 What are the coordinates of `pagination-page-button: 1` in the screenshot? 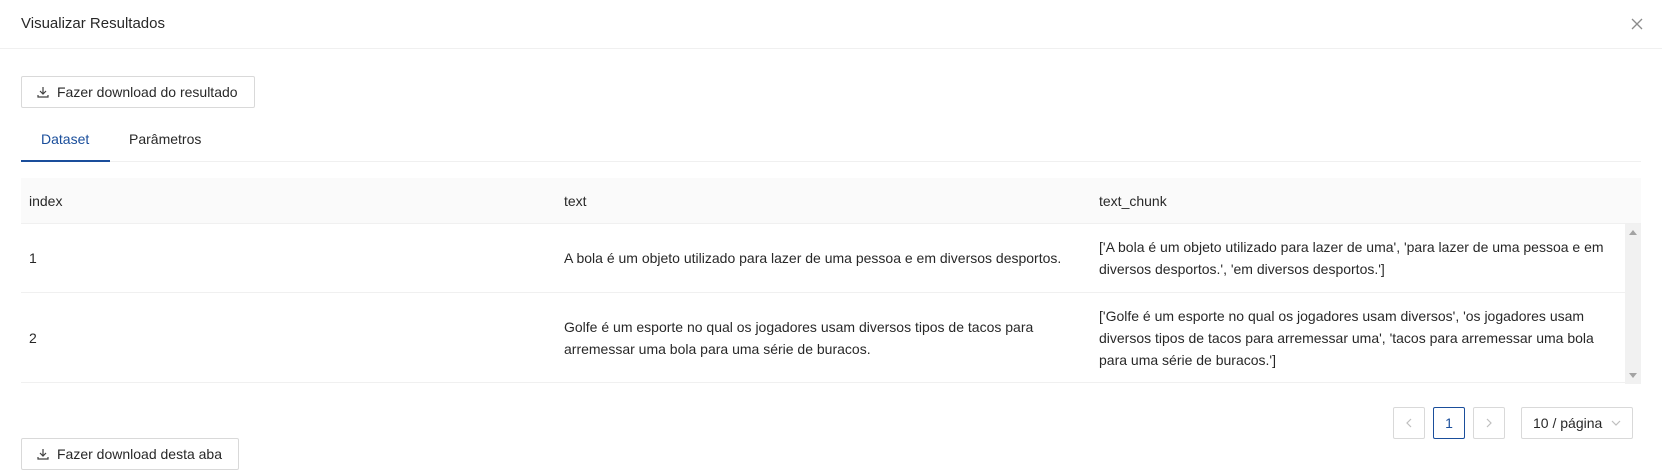 It's located at (1449, 423).